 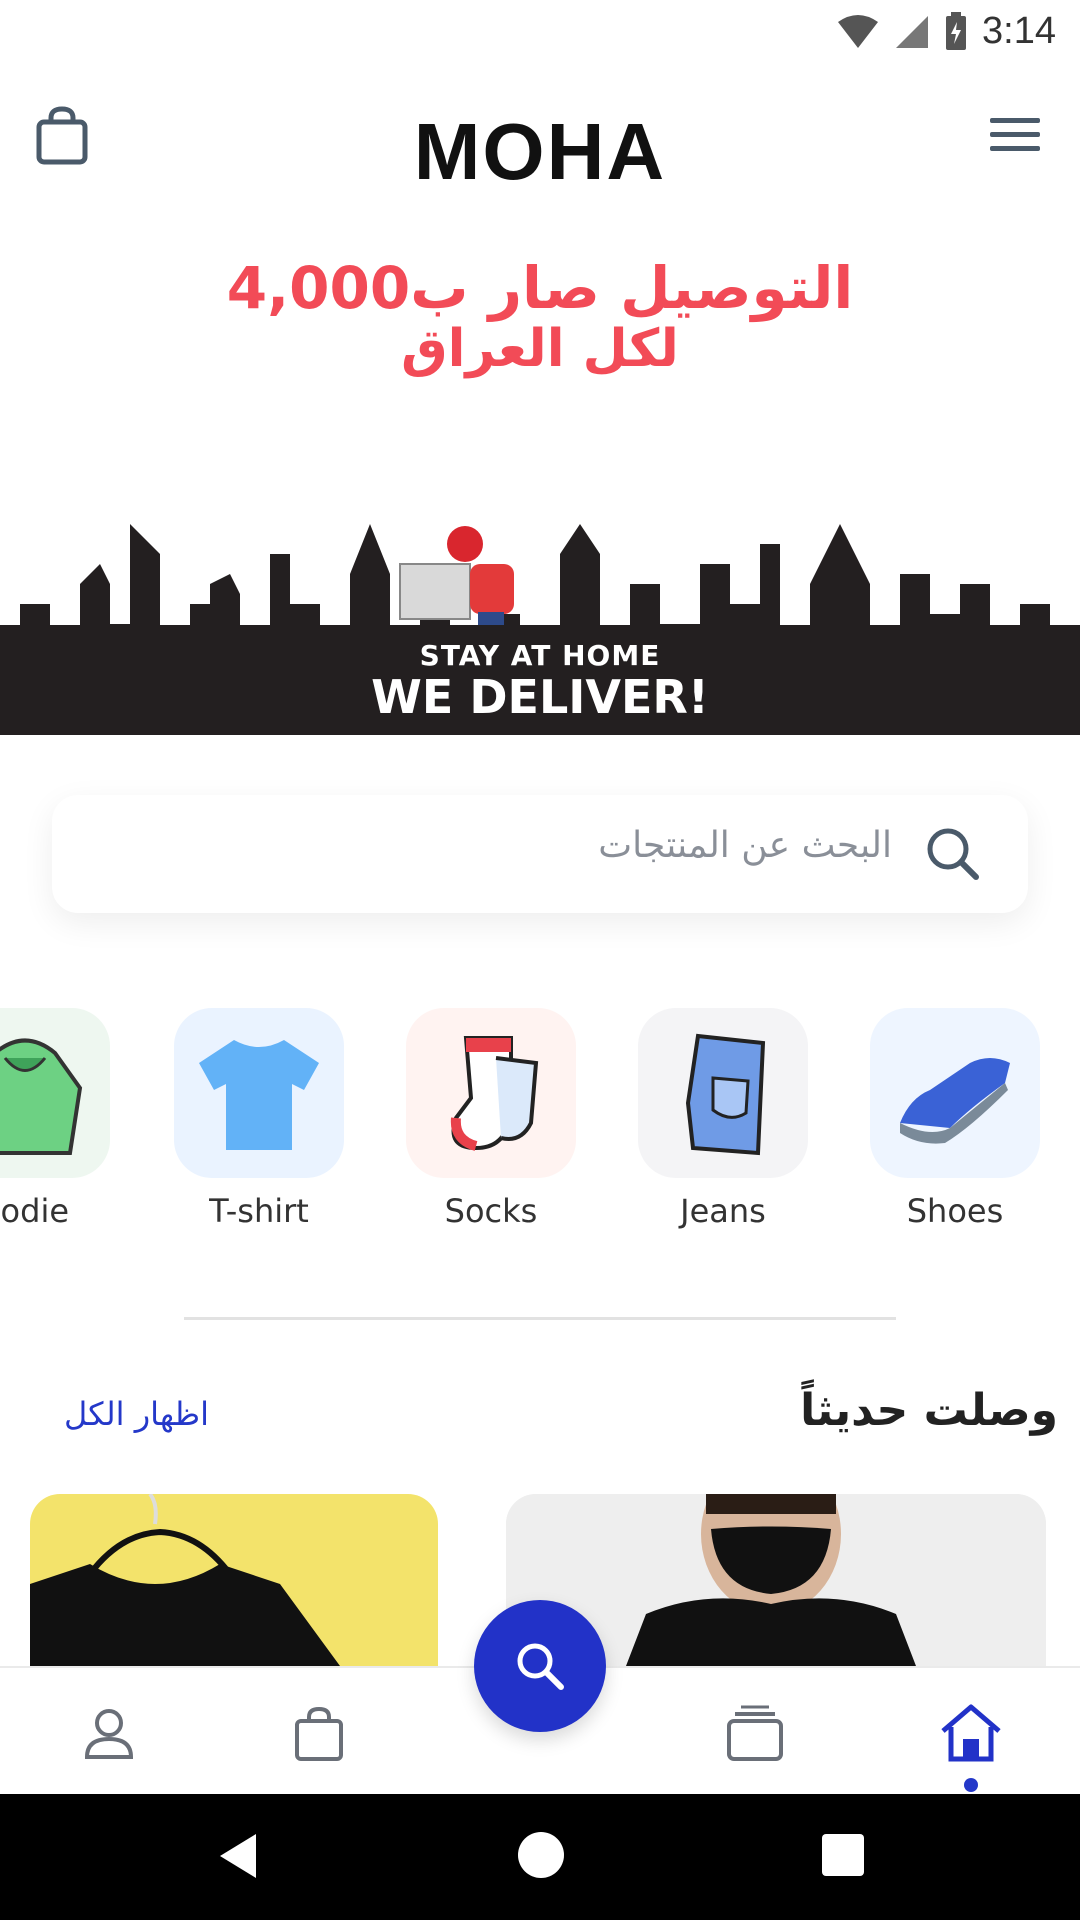 I want to click on banner-tagline-large: WE DELIVER!, so click(x=540, y=697).